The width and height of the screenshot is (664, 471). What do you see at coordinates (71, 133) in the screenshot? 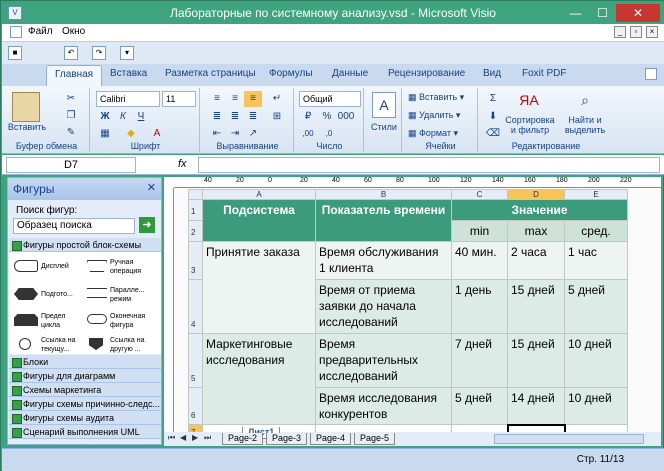
I see `format-painter-icon: ✎` at bounding box center [71, 133].